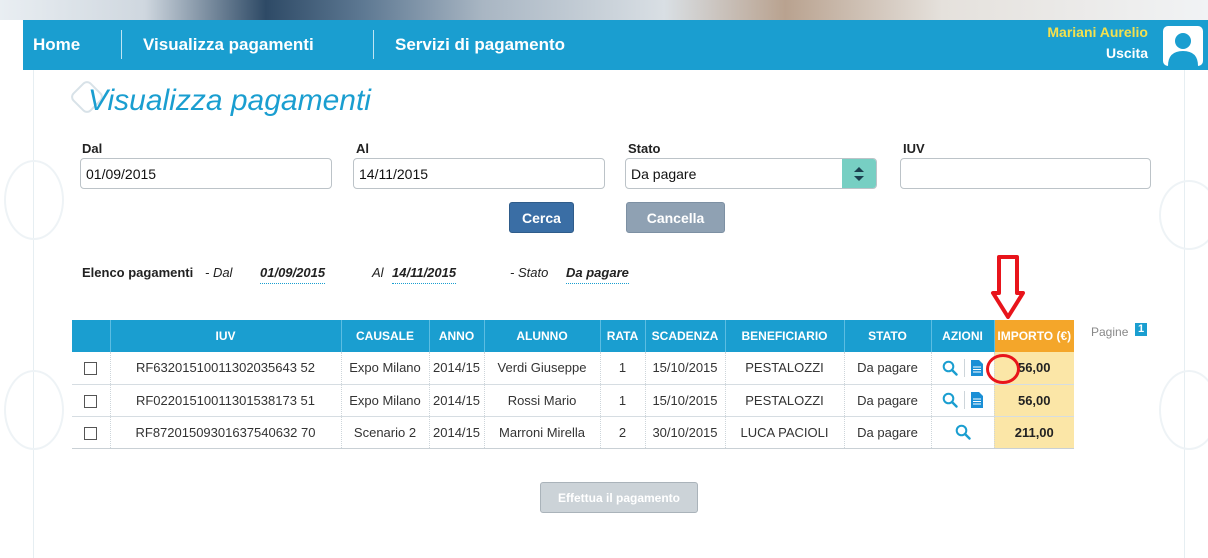 Image resolution: width=1208 pixels, height=558 pixels. I want to click on summary-dal-value: 01/09/2015, so click(293, 274).